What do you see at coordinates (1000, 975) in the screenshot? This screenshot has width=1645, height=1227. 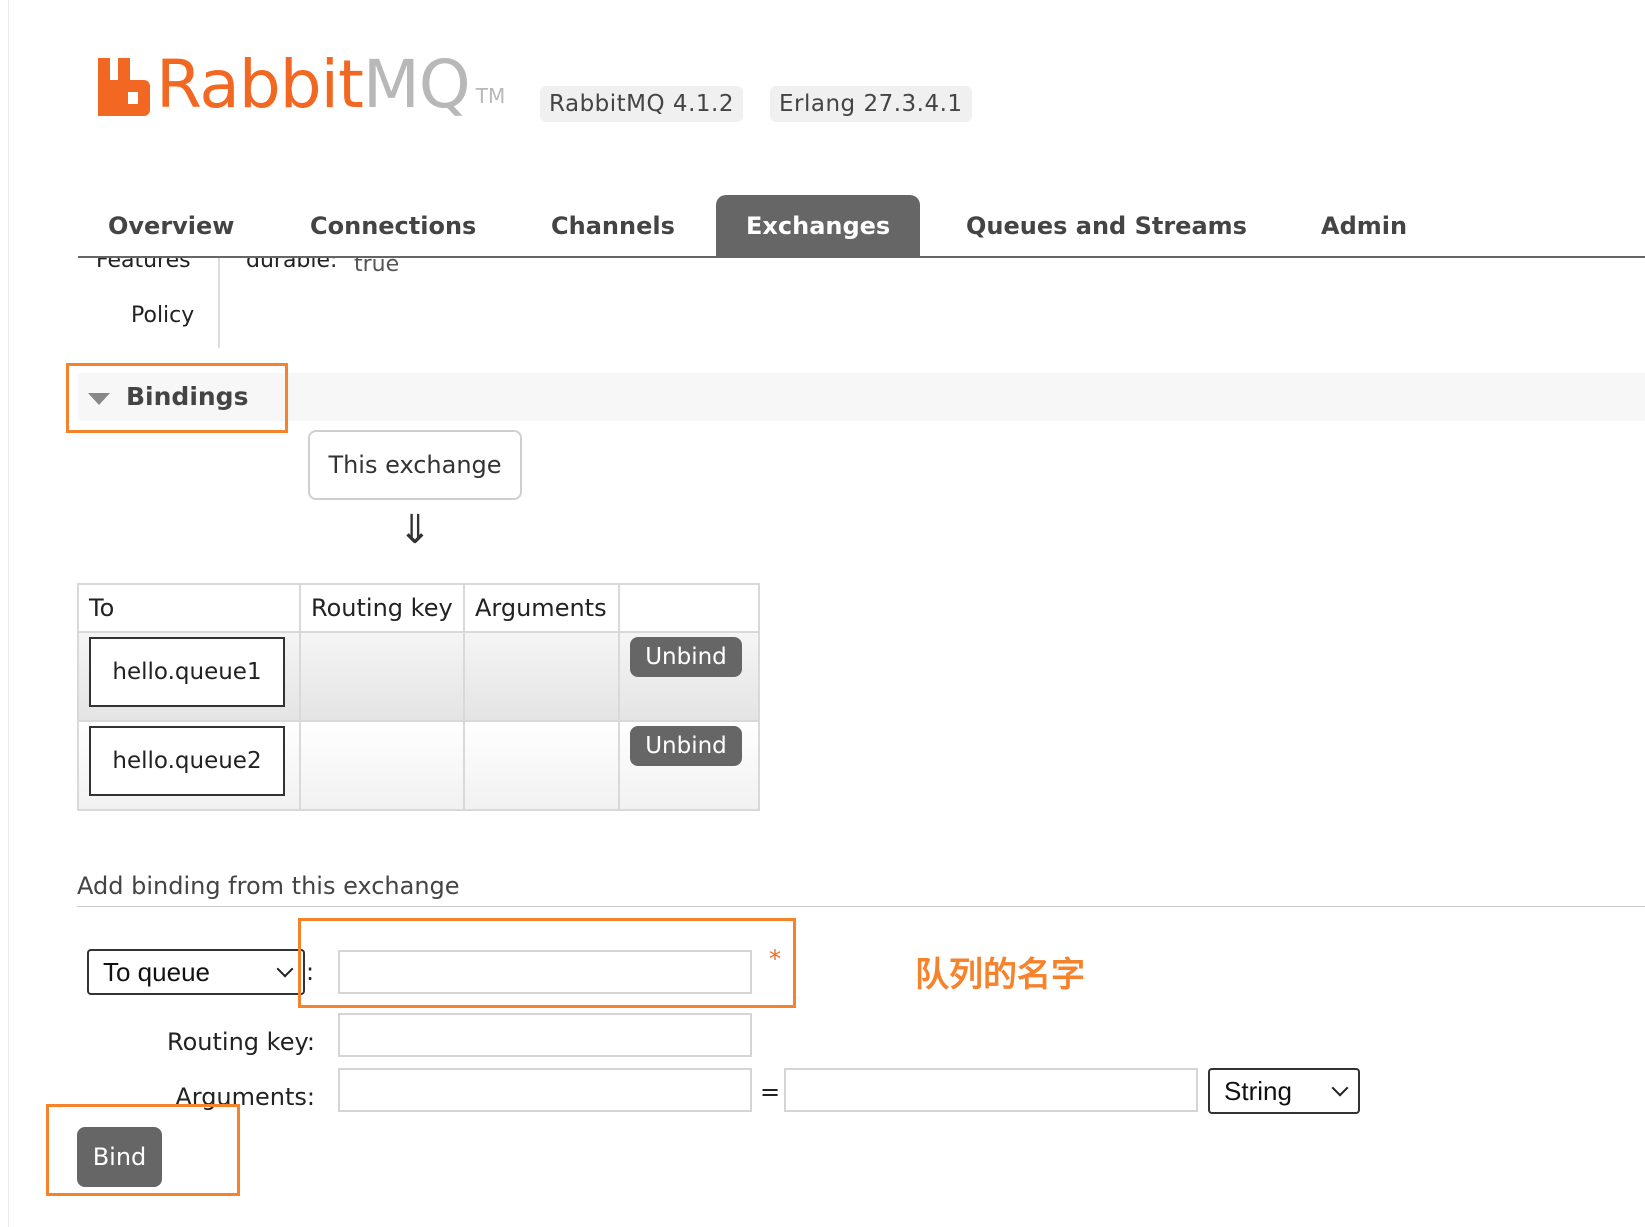 I see `annotation-queue-name-note: 队列的名字` at bounding box center [1000, 975].